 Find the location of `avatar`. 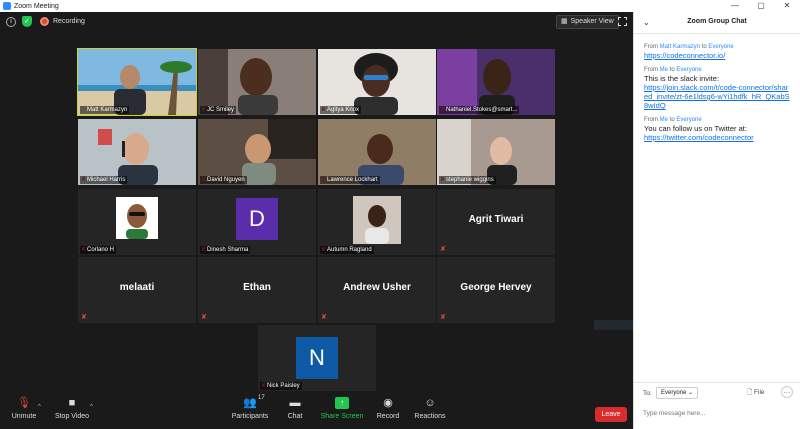

avatar is located at coordinates (377, 220).